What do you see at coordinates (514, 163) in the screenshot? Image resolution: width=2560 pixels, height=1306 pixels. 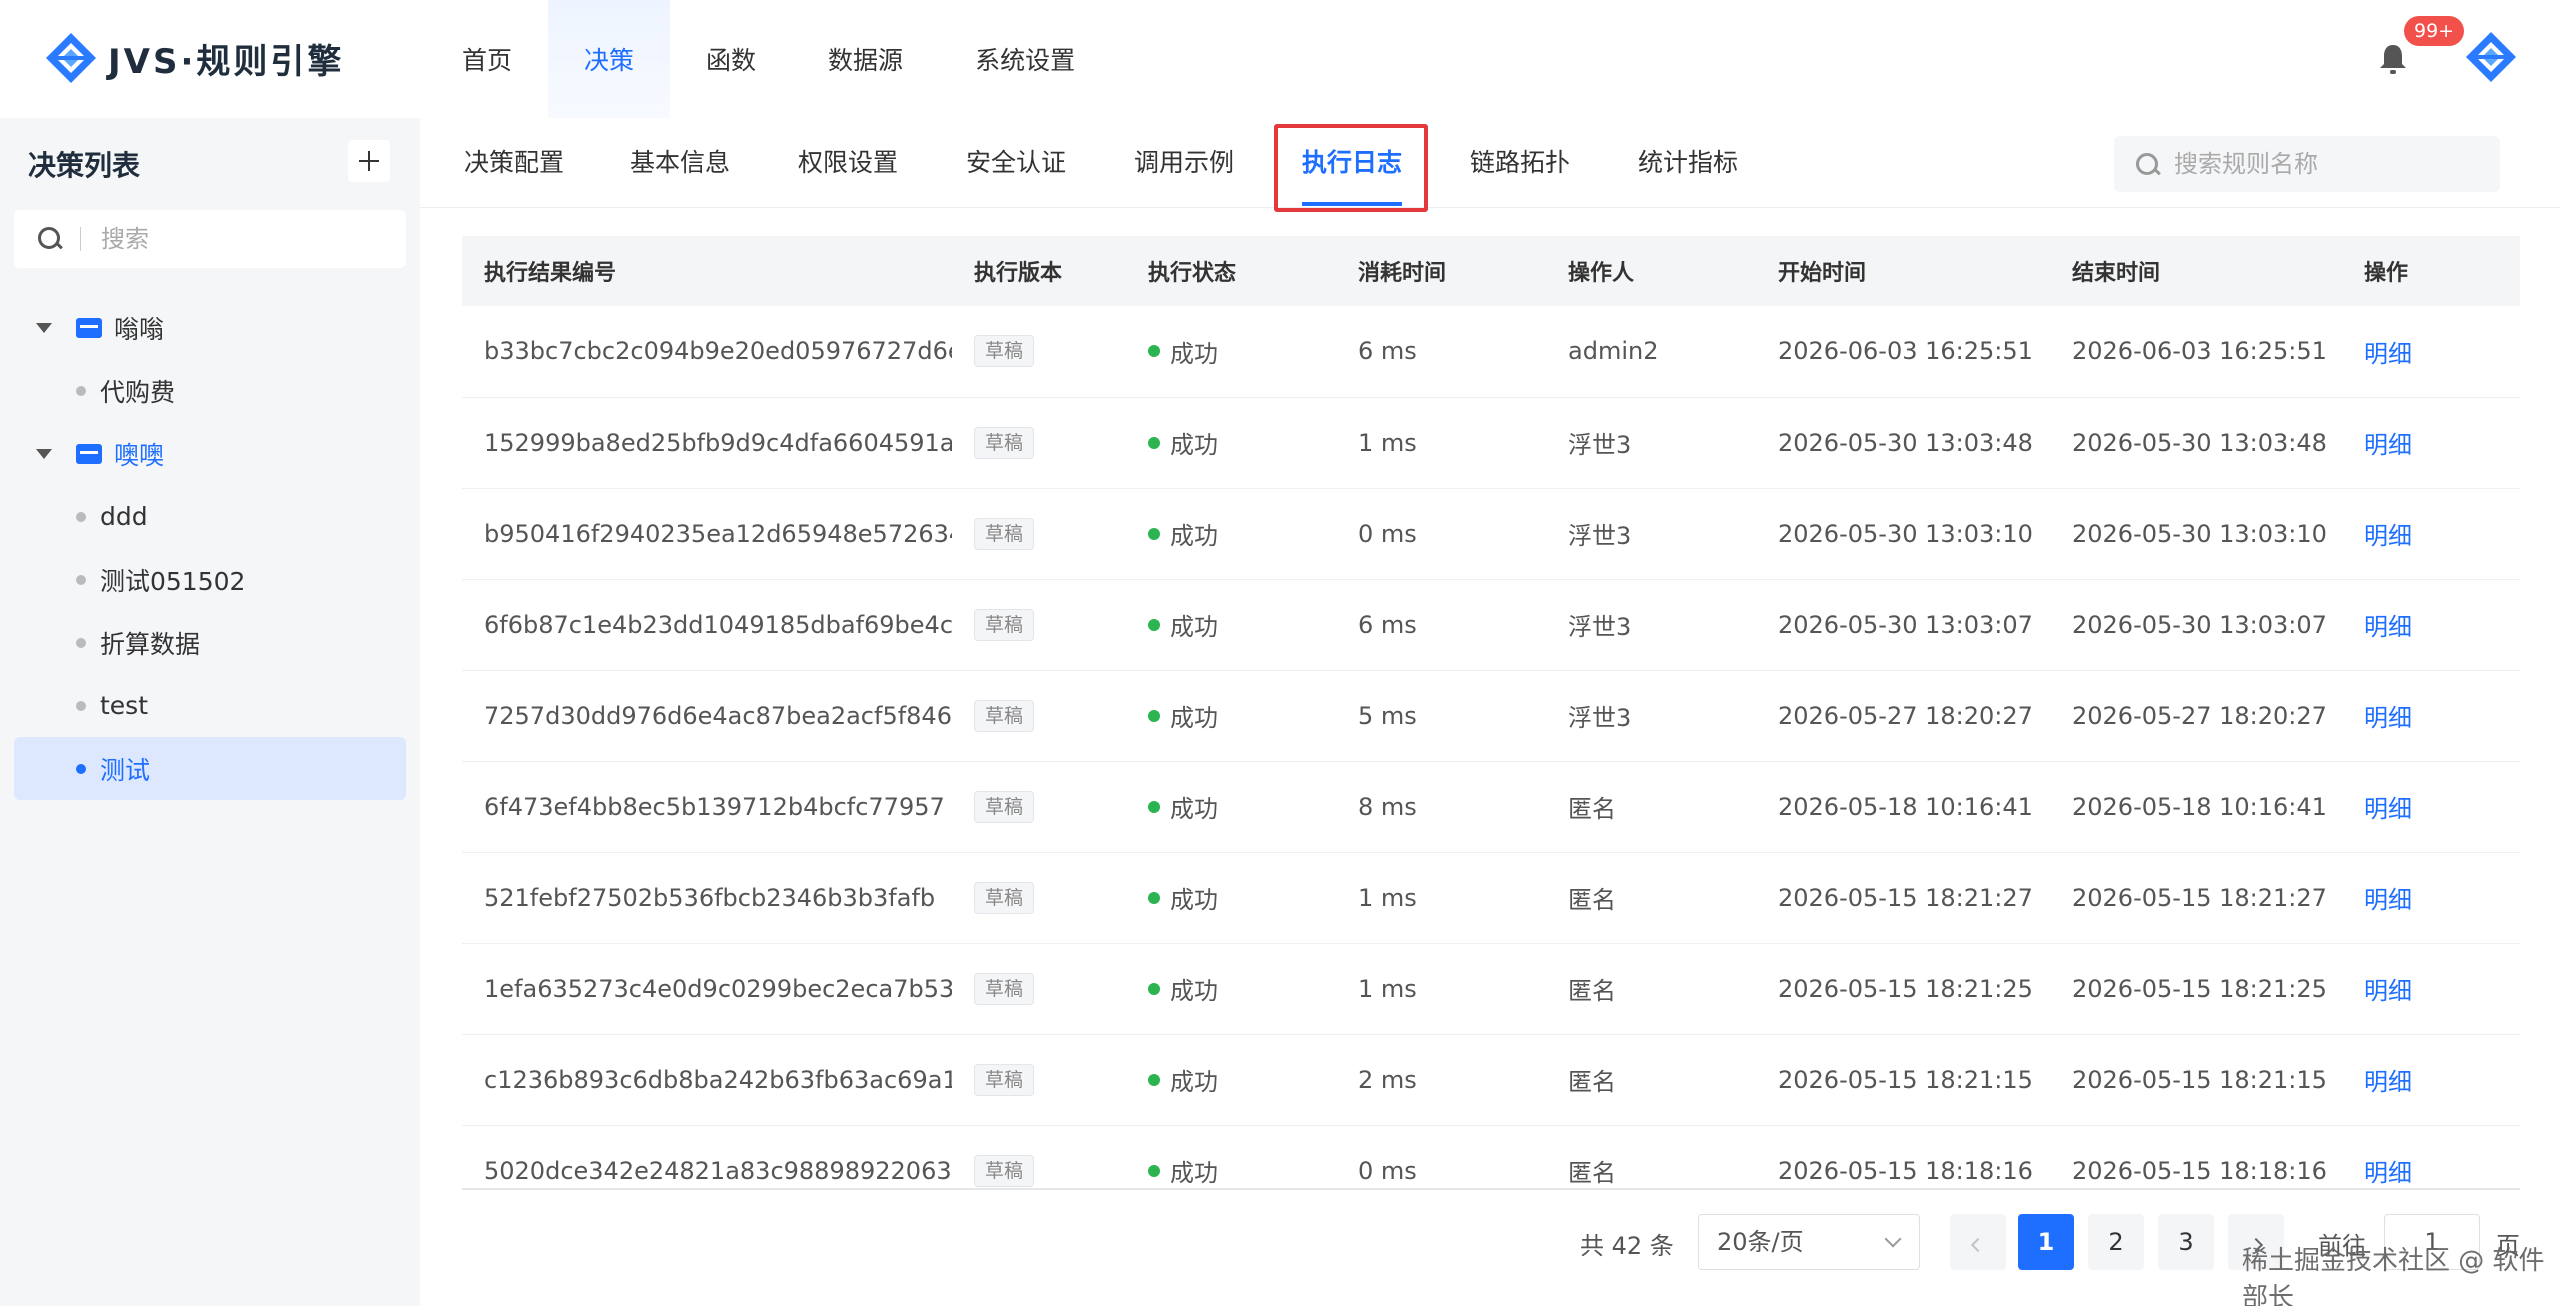 I see `tab-decision-config: 决策配置` at bounding box center [514, 163].